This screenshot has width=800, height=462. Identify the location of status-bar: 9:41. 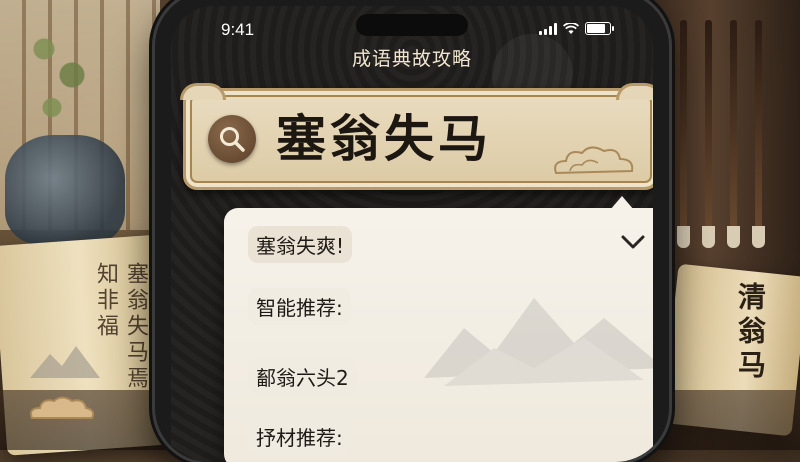
(412, 26).